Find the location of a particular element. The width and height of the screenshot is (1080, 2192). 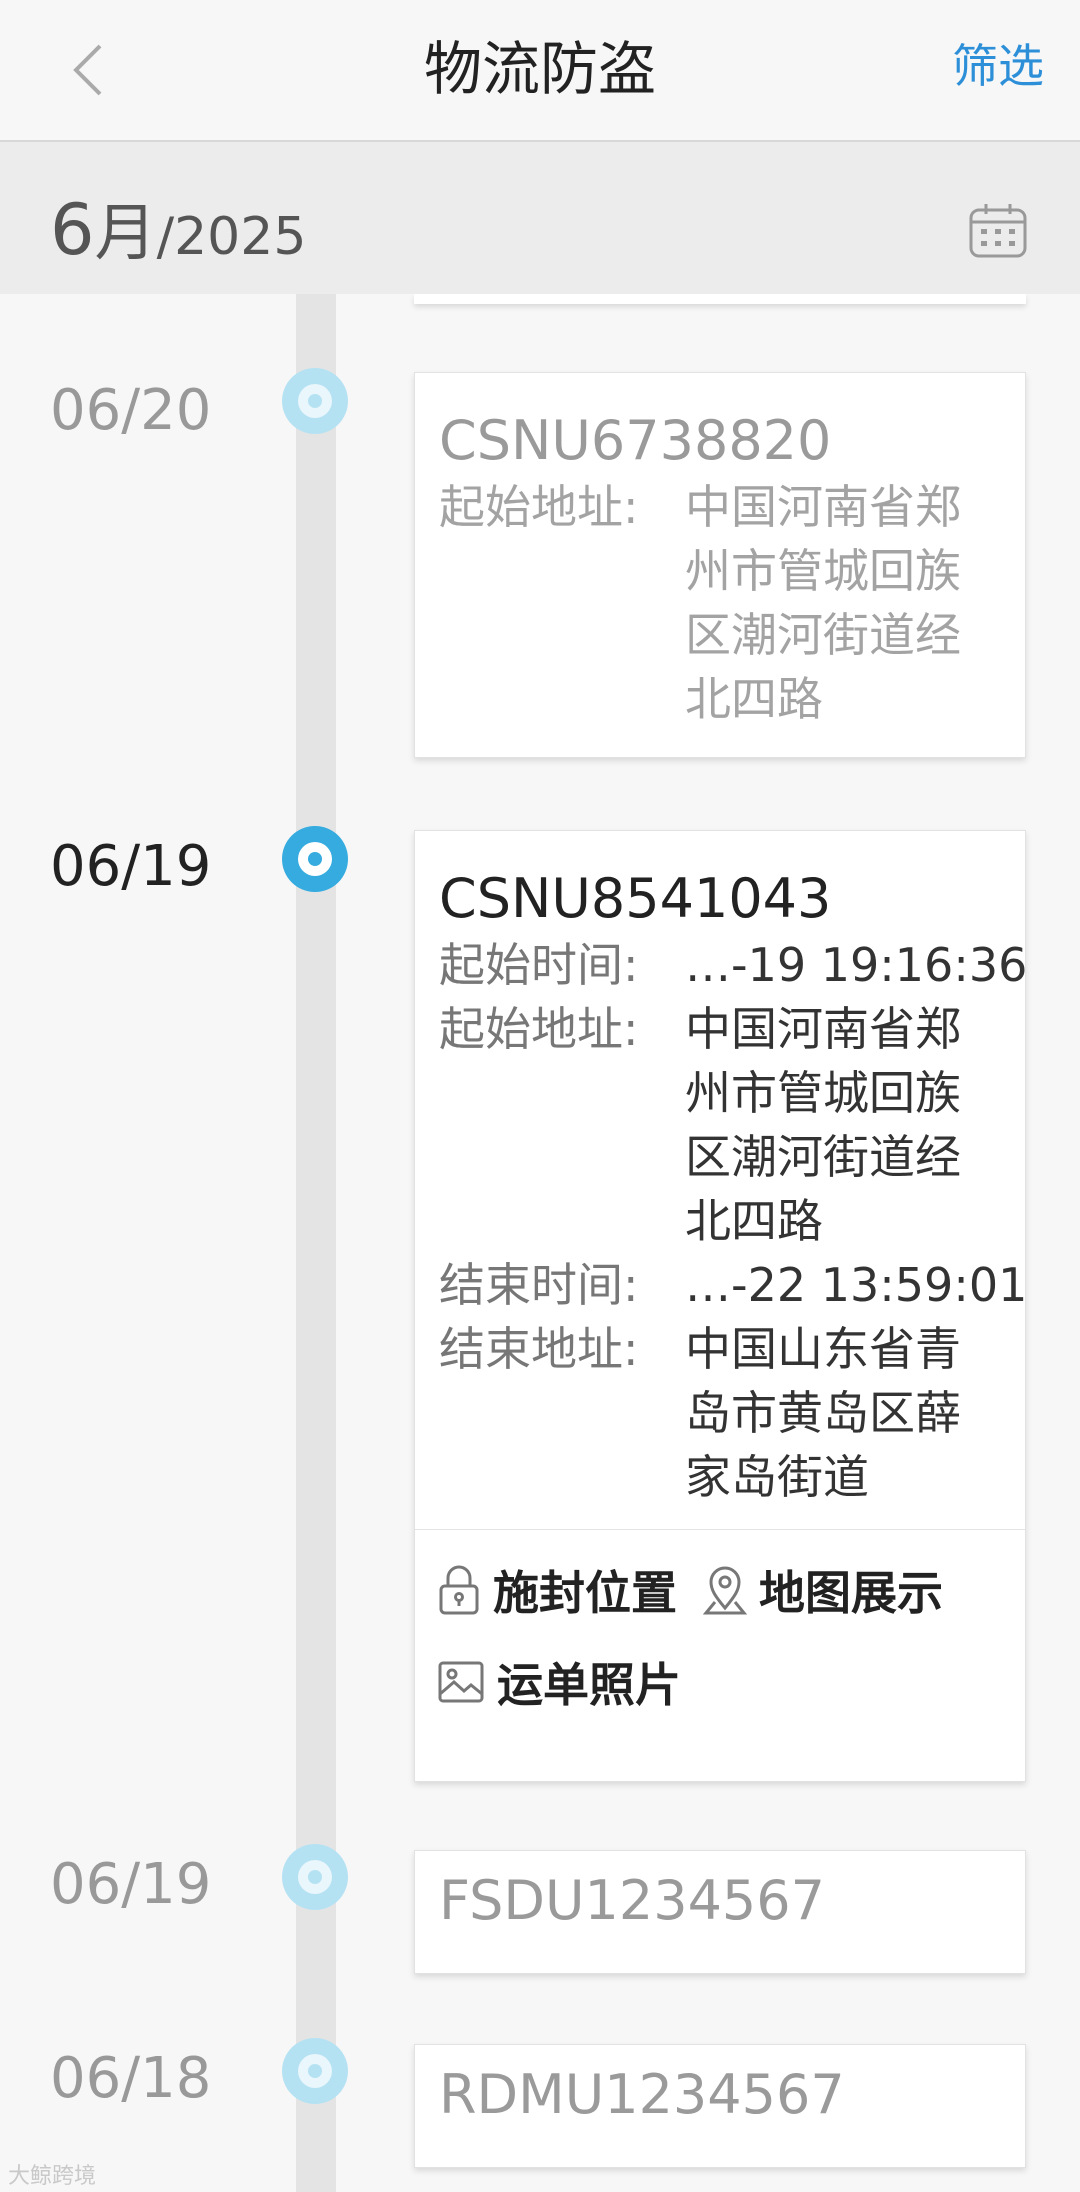

filter-button: 筛选 is located at coordinates (998, 63).